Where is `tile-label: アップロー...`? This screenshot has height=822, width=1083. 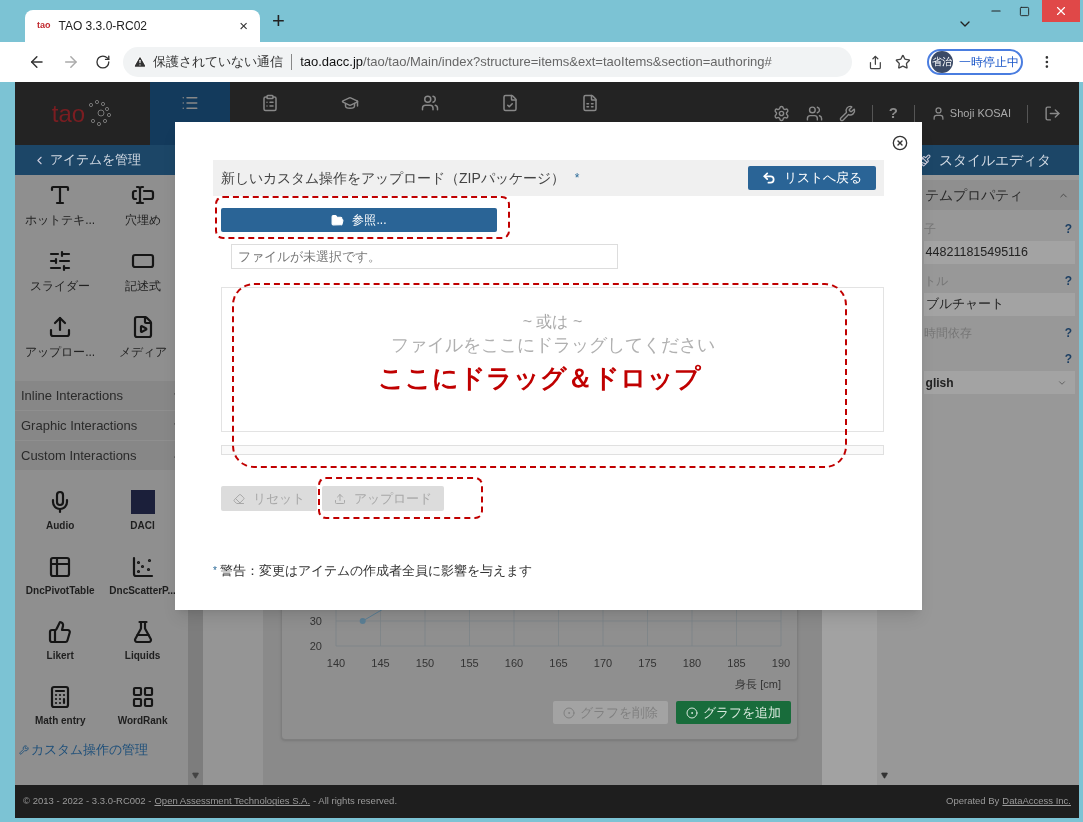 tile-label: アップロー... is located at coordinates (60, 352).